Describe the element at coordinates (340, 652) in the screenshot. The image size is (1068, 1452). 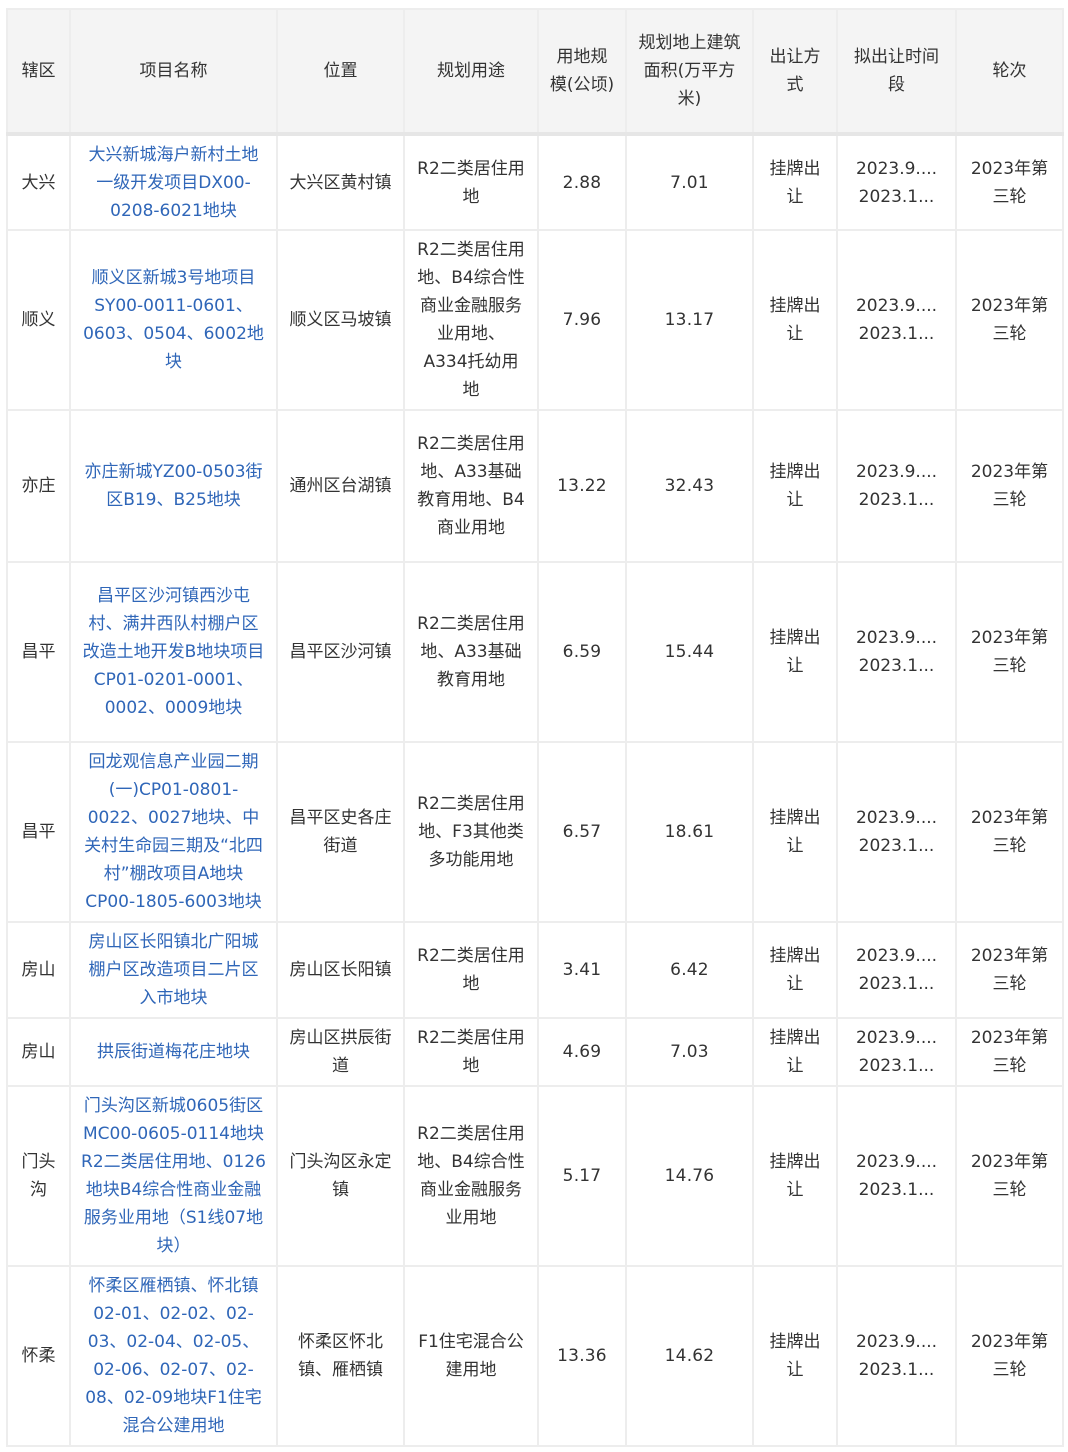
I see `location-cell: 昌平区沙河镇` at that location.